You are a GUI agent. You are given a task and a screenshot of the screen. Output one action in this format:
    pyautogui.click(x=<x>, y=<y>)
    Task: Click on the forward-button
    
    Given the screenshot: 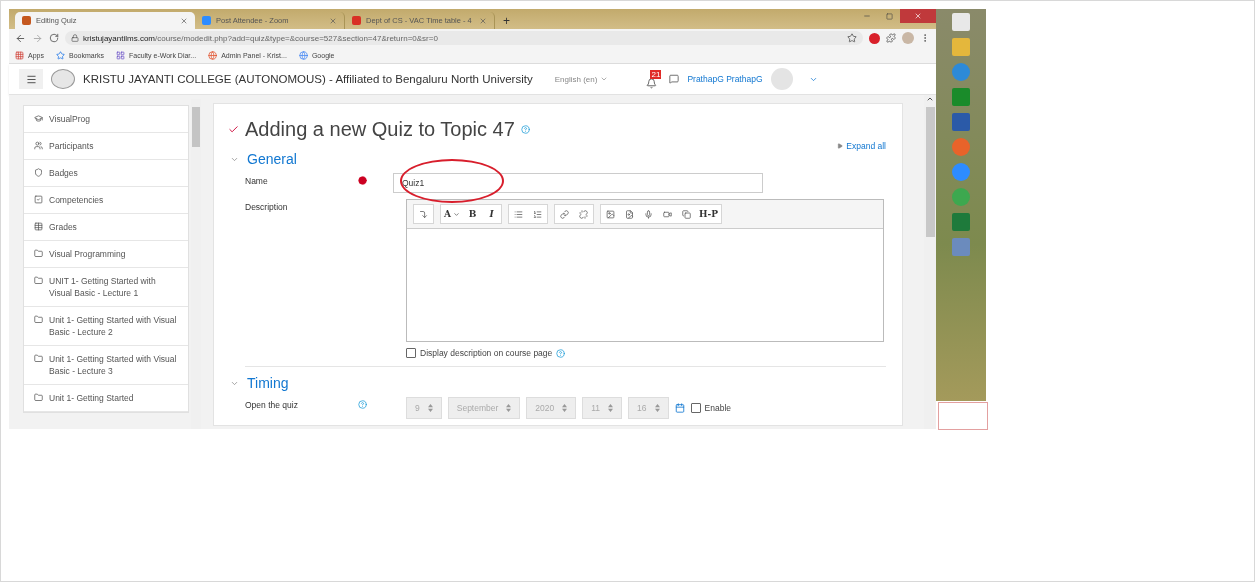 What is the action you would take?
    pyautogui.click(x=37, y=38)
    